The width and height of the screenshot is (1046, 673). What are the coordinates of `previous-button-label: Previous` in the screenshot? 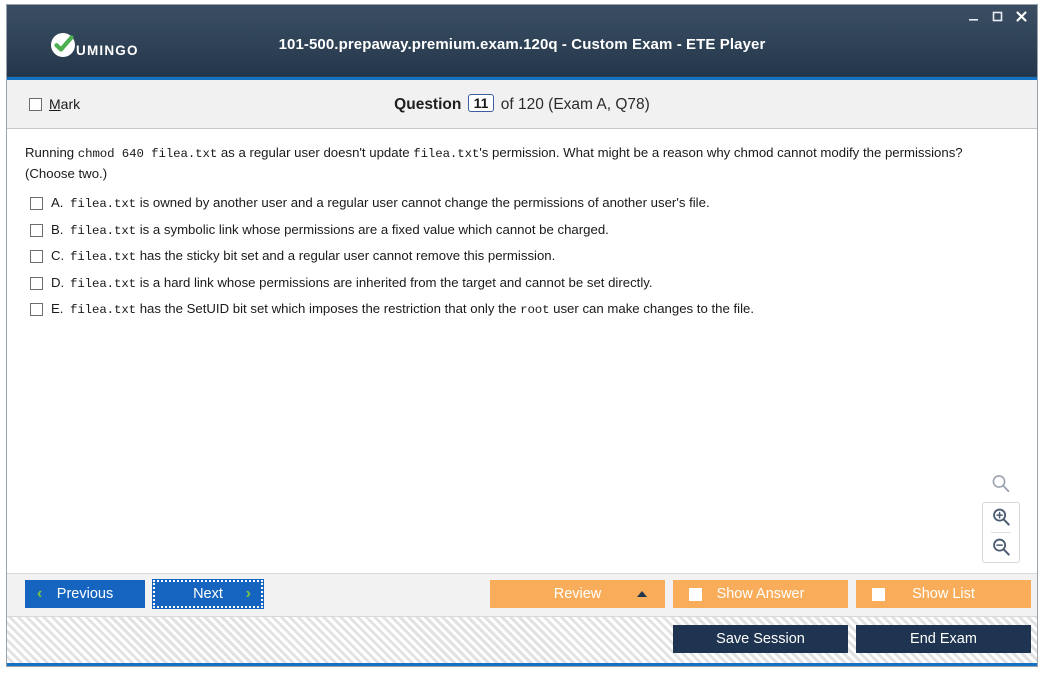 It's located at (85, 594).